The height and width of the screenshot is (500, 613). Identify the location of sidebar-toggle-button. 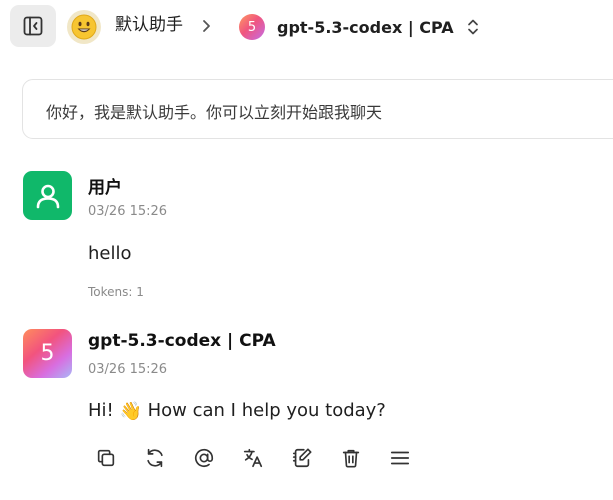
(33, 26).